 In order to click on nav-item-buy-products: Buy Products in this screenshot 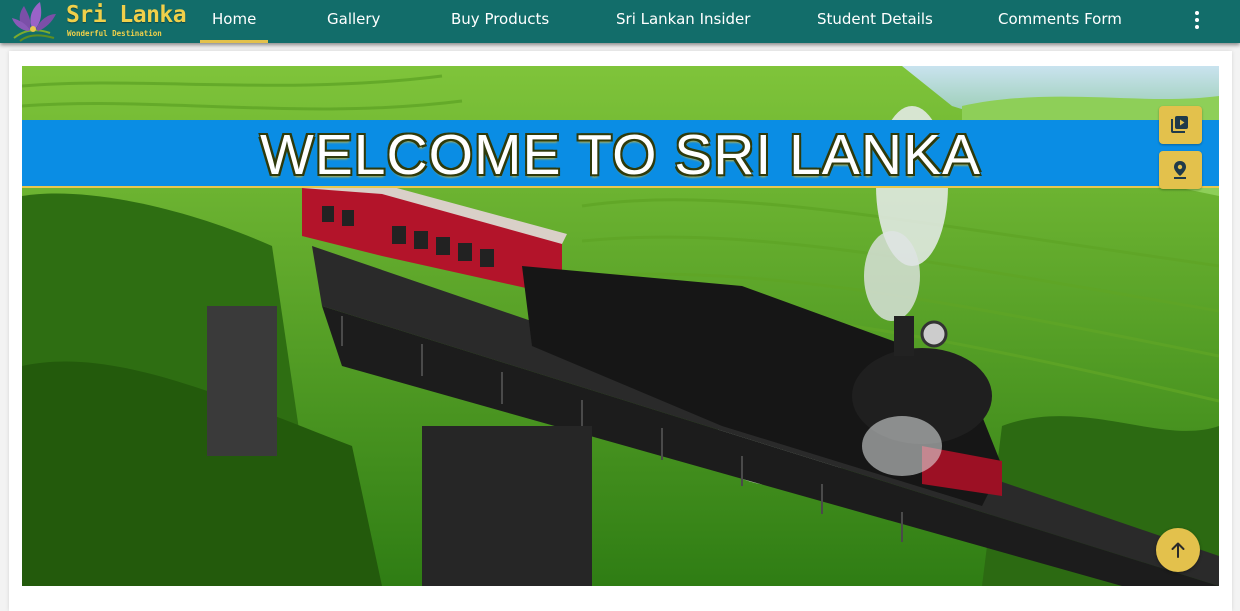, I will do `click(500, 21)`.